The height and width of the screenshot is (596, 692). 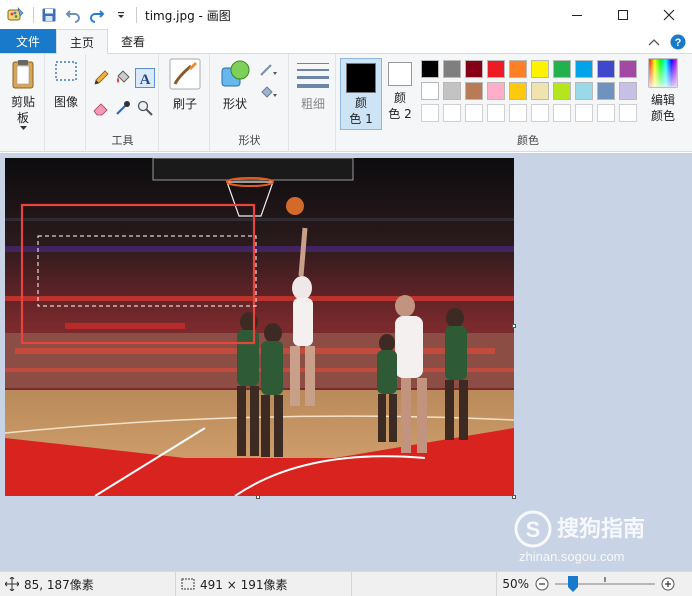 I want to click on color1-label-line2: 色 1, so click(x=361, y=119).